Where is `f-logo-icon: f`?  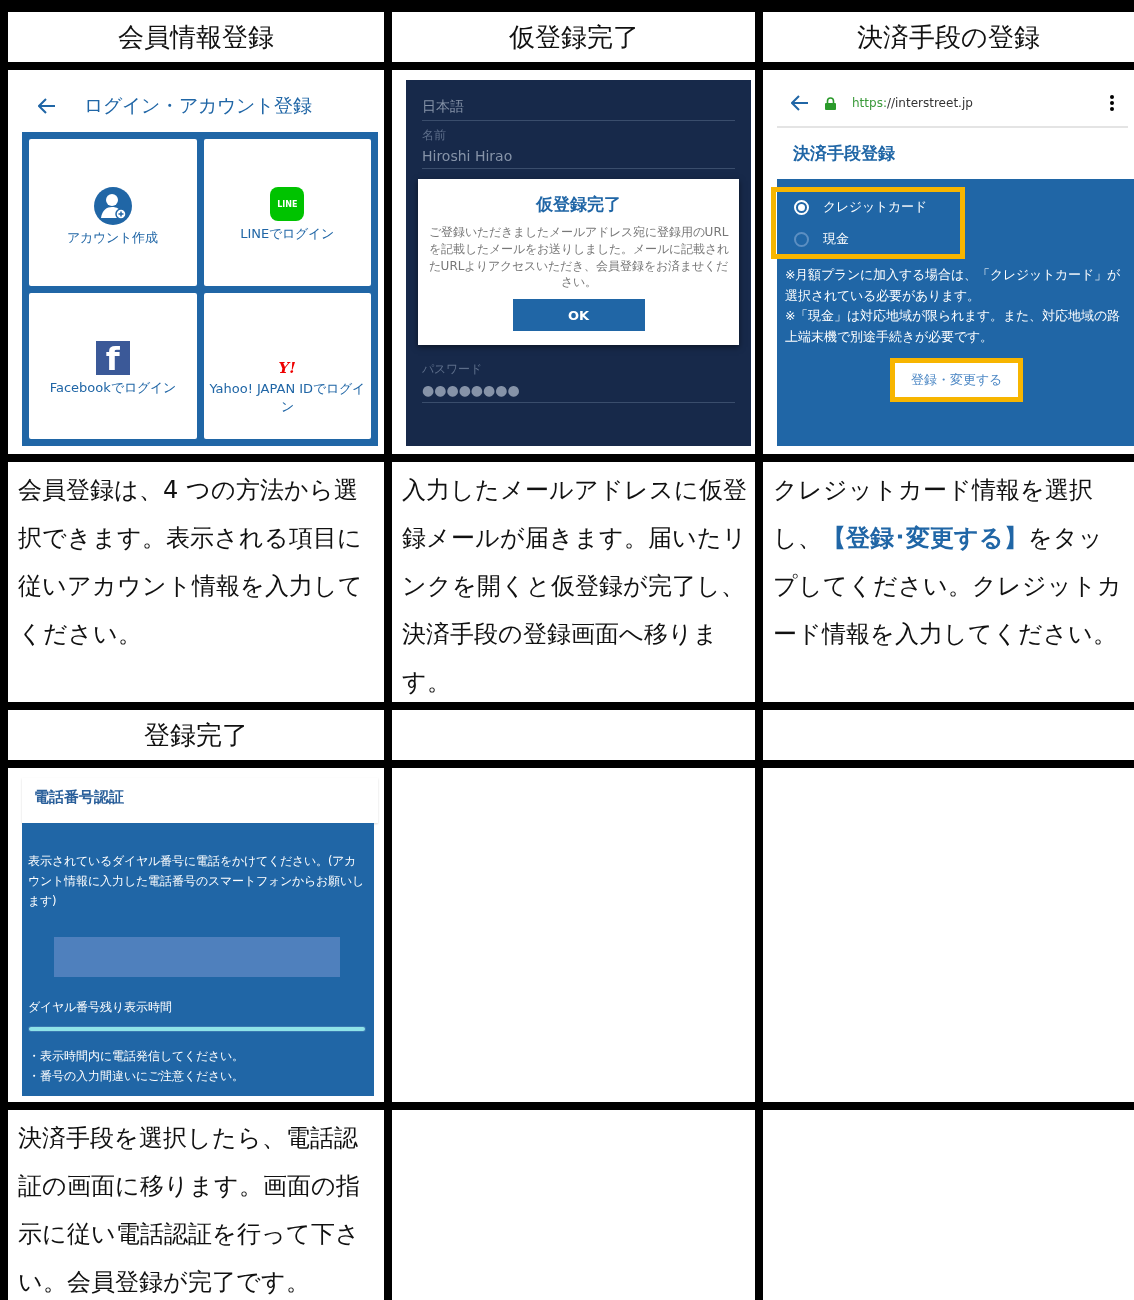 f-logo-icon: f is located at coordinates (112, 357).